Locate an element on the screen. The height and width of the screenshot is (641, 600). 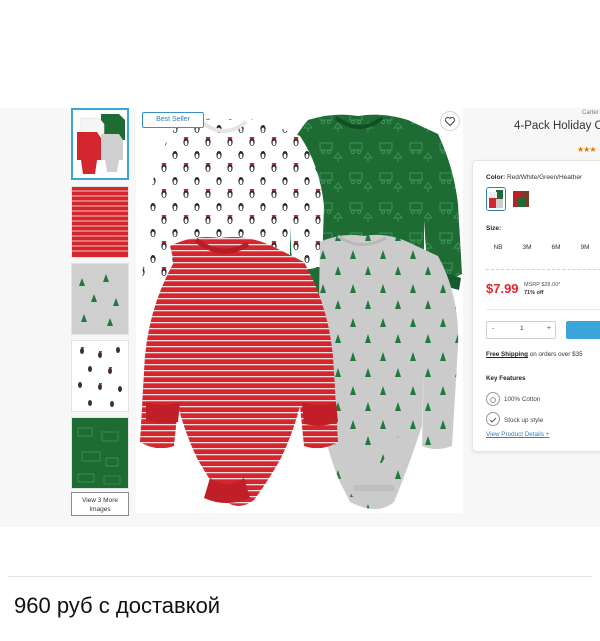
discount-label: 71% off is located at coordinates (534, 293).